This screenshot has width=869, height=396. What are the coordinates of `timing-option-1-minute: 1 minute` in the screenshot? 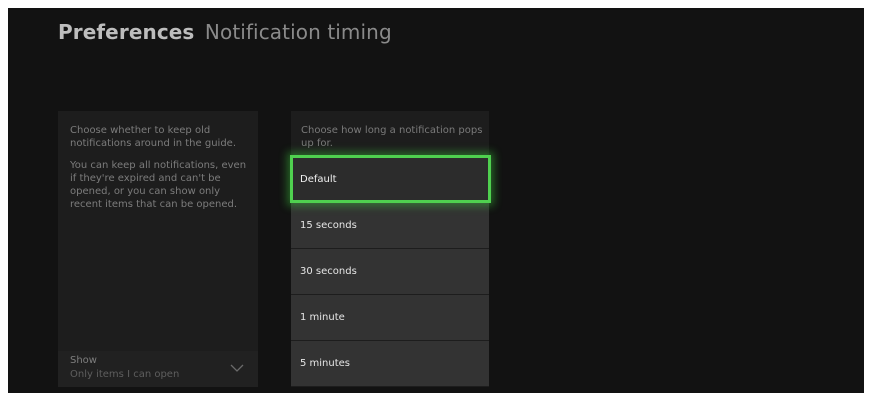 It's located at (390, 317).